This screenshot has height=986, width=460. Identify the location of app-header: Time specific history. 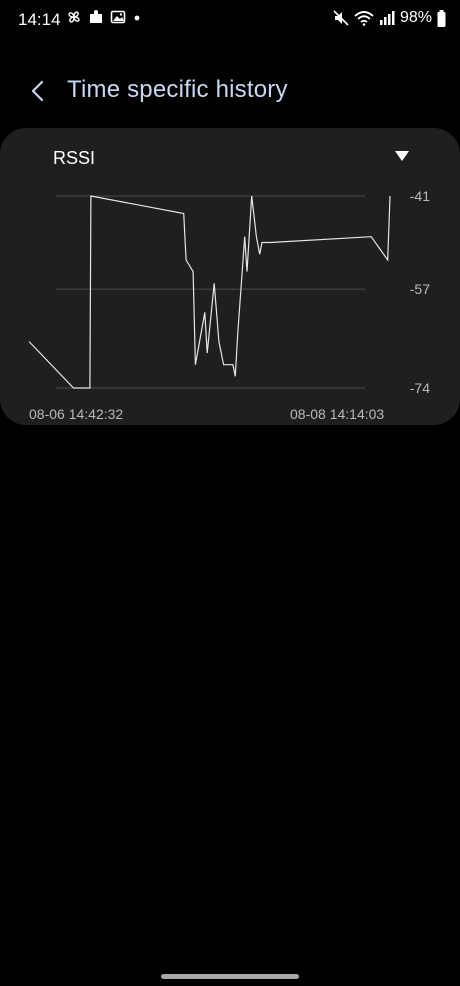
(230, 92).